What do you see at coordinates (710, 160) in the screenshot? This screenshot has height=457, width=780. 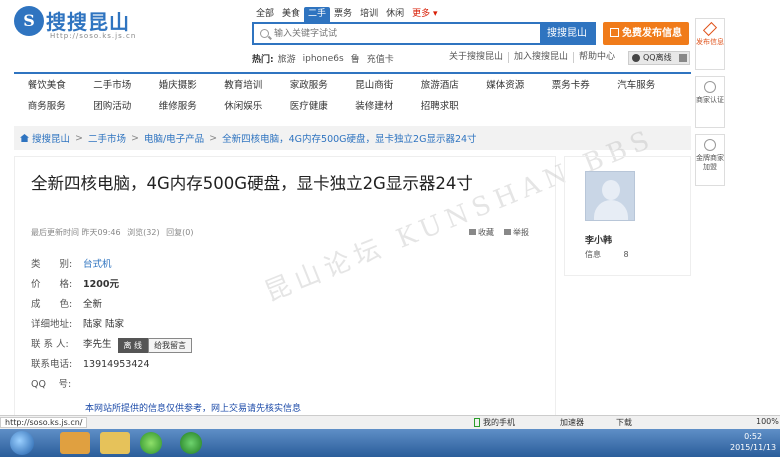 I see `side-gold-merchant: 金牌商家加盟` at bounding box center [710, 160].